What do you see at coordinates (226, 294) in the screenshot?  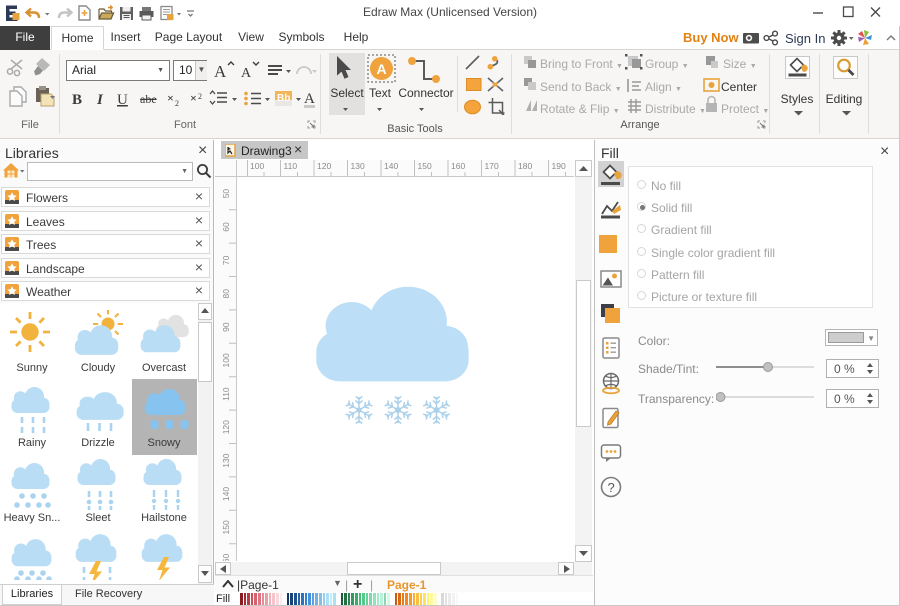 I see `svg-text: 80` at bounding box center [226, 294].